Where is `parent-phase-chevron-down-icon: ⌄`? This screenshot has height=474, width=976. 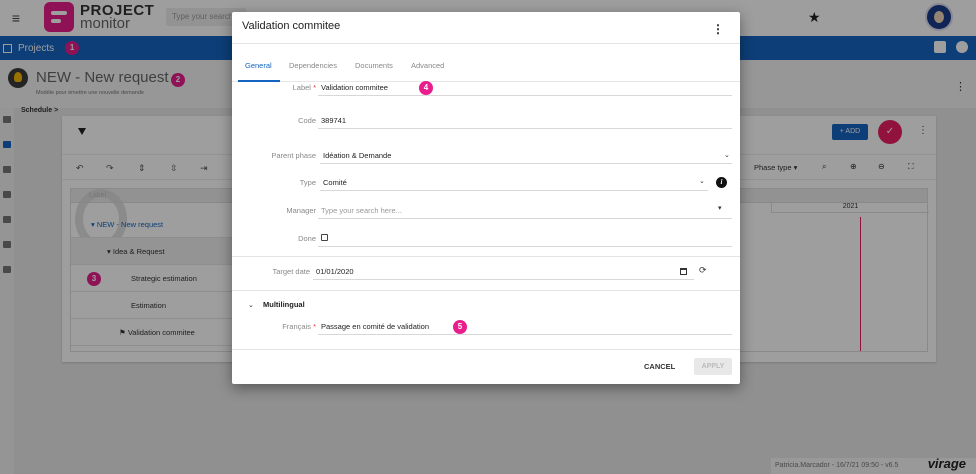
parent-phase-chevron-down-icon: ⌄ is located at coordinates (727, 155).